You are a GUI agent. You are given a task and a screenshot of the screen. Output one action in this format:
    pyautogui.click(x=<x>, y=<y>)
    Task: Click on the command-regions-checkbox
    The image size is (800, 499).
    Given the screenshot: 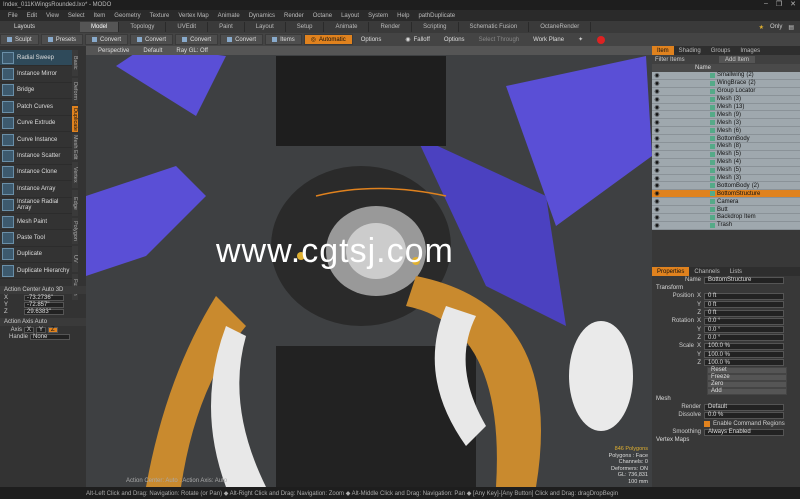 What is the action you would take?
    pyautogui.click(x=707, y=423)
    